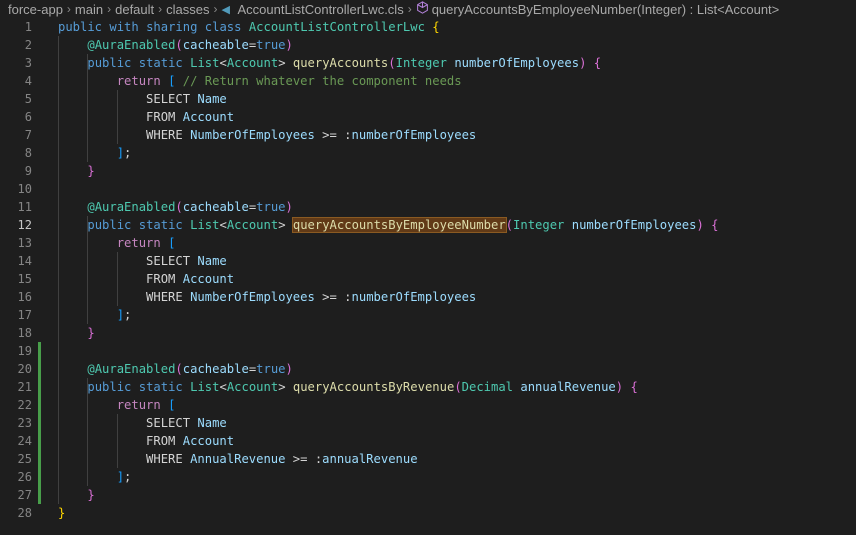  Describe the element at coordinates (28, 99) in the screenshot. I see `line-number: 5` at that location.